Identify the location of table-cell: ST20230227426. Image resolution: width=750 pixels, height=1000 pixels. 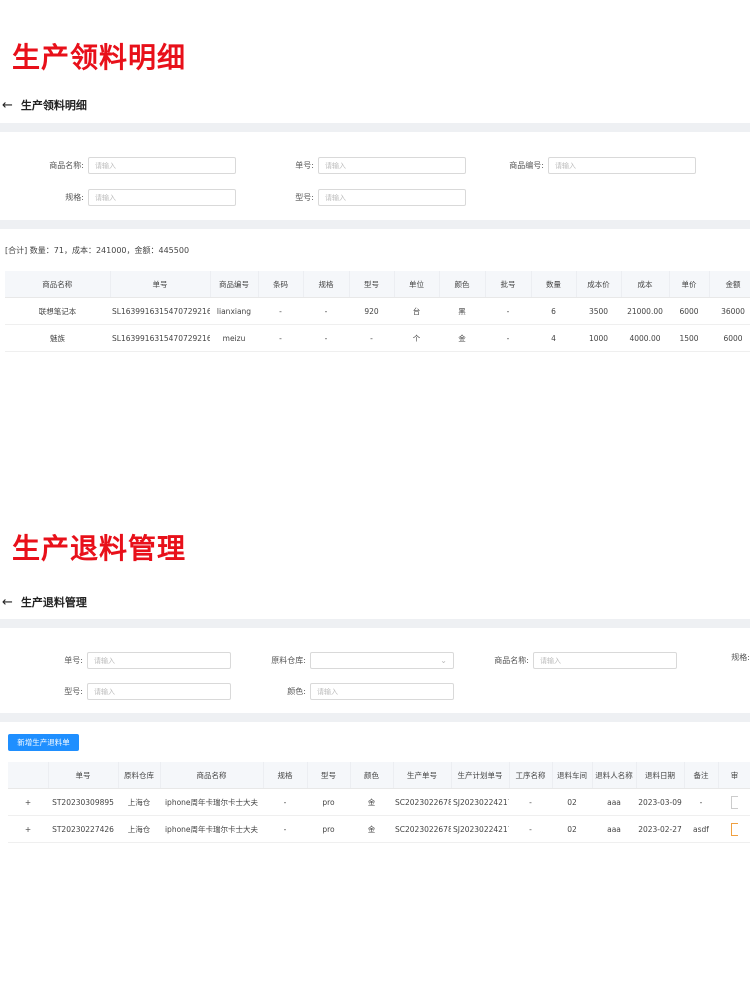
(83, 829).